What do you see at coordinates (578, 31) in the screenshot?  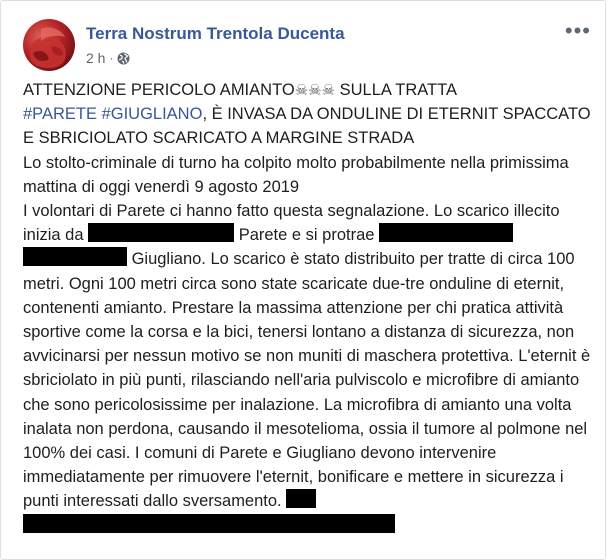 I see `more-options-icon: •••` at bounding box center [578, 31].